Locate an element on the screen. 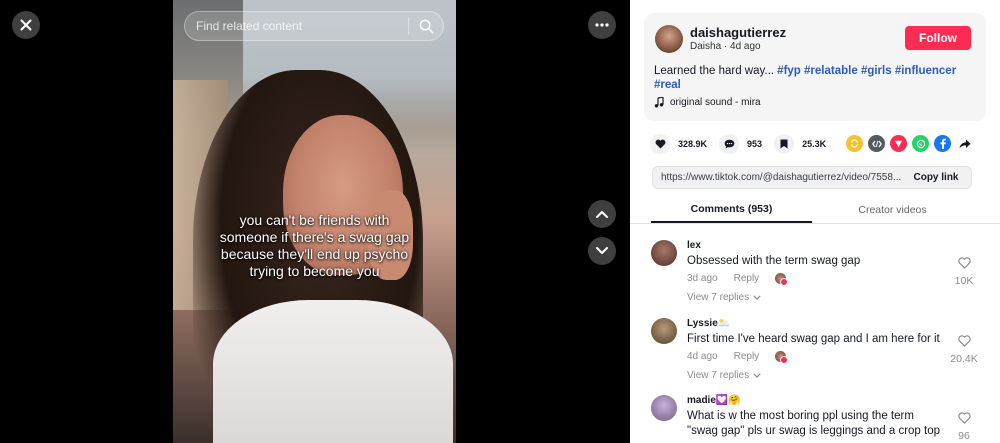 The height and width of the screenshot is (443, 1000). like-count: 328.9K is located at coordinates (693, 144).